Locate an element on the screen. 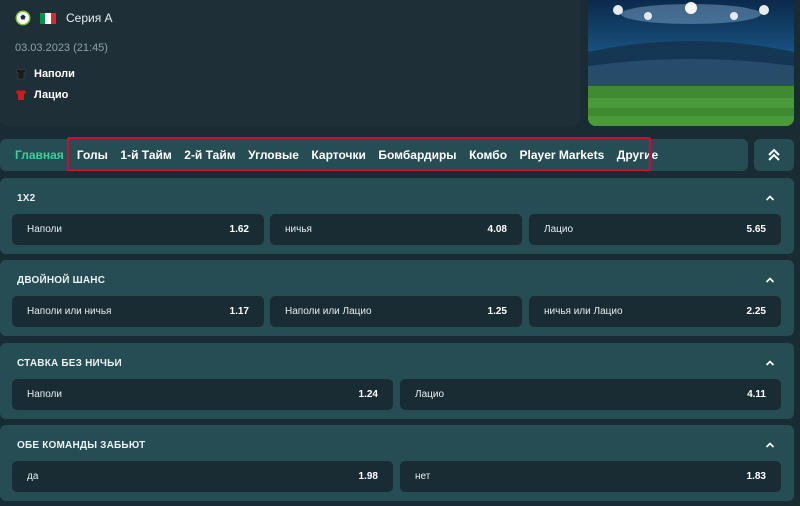 The image size is (800, 506). collapse-all-button is located at coordinates (774, 155).